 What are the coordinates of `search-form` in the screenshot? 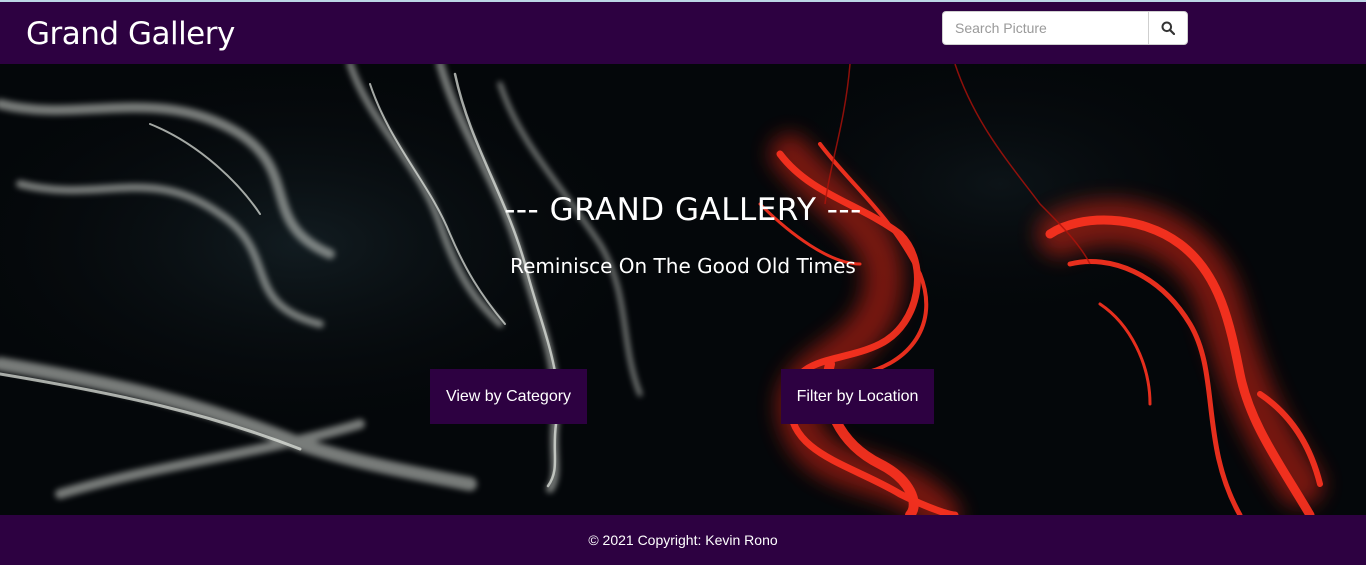 It's located at (1065, 28).